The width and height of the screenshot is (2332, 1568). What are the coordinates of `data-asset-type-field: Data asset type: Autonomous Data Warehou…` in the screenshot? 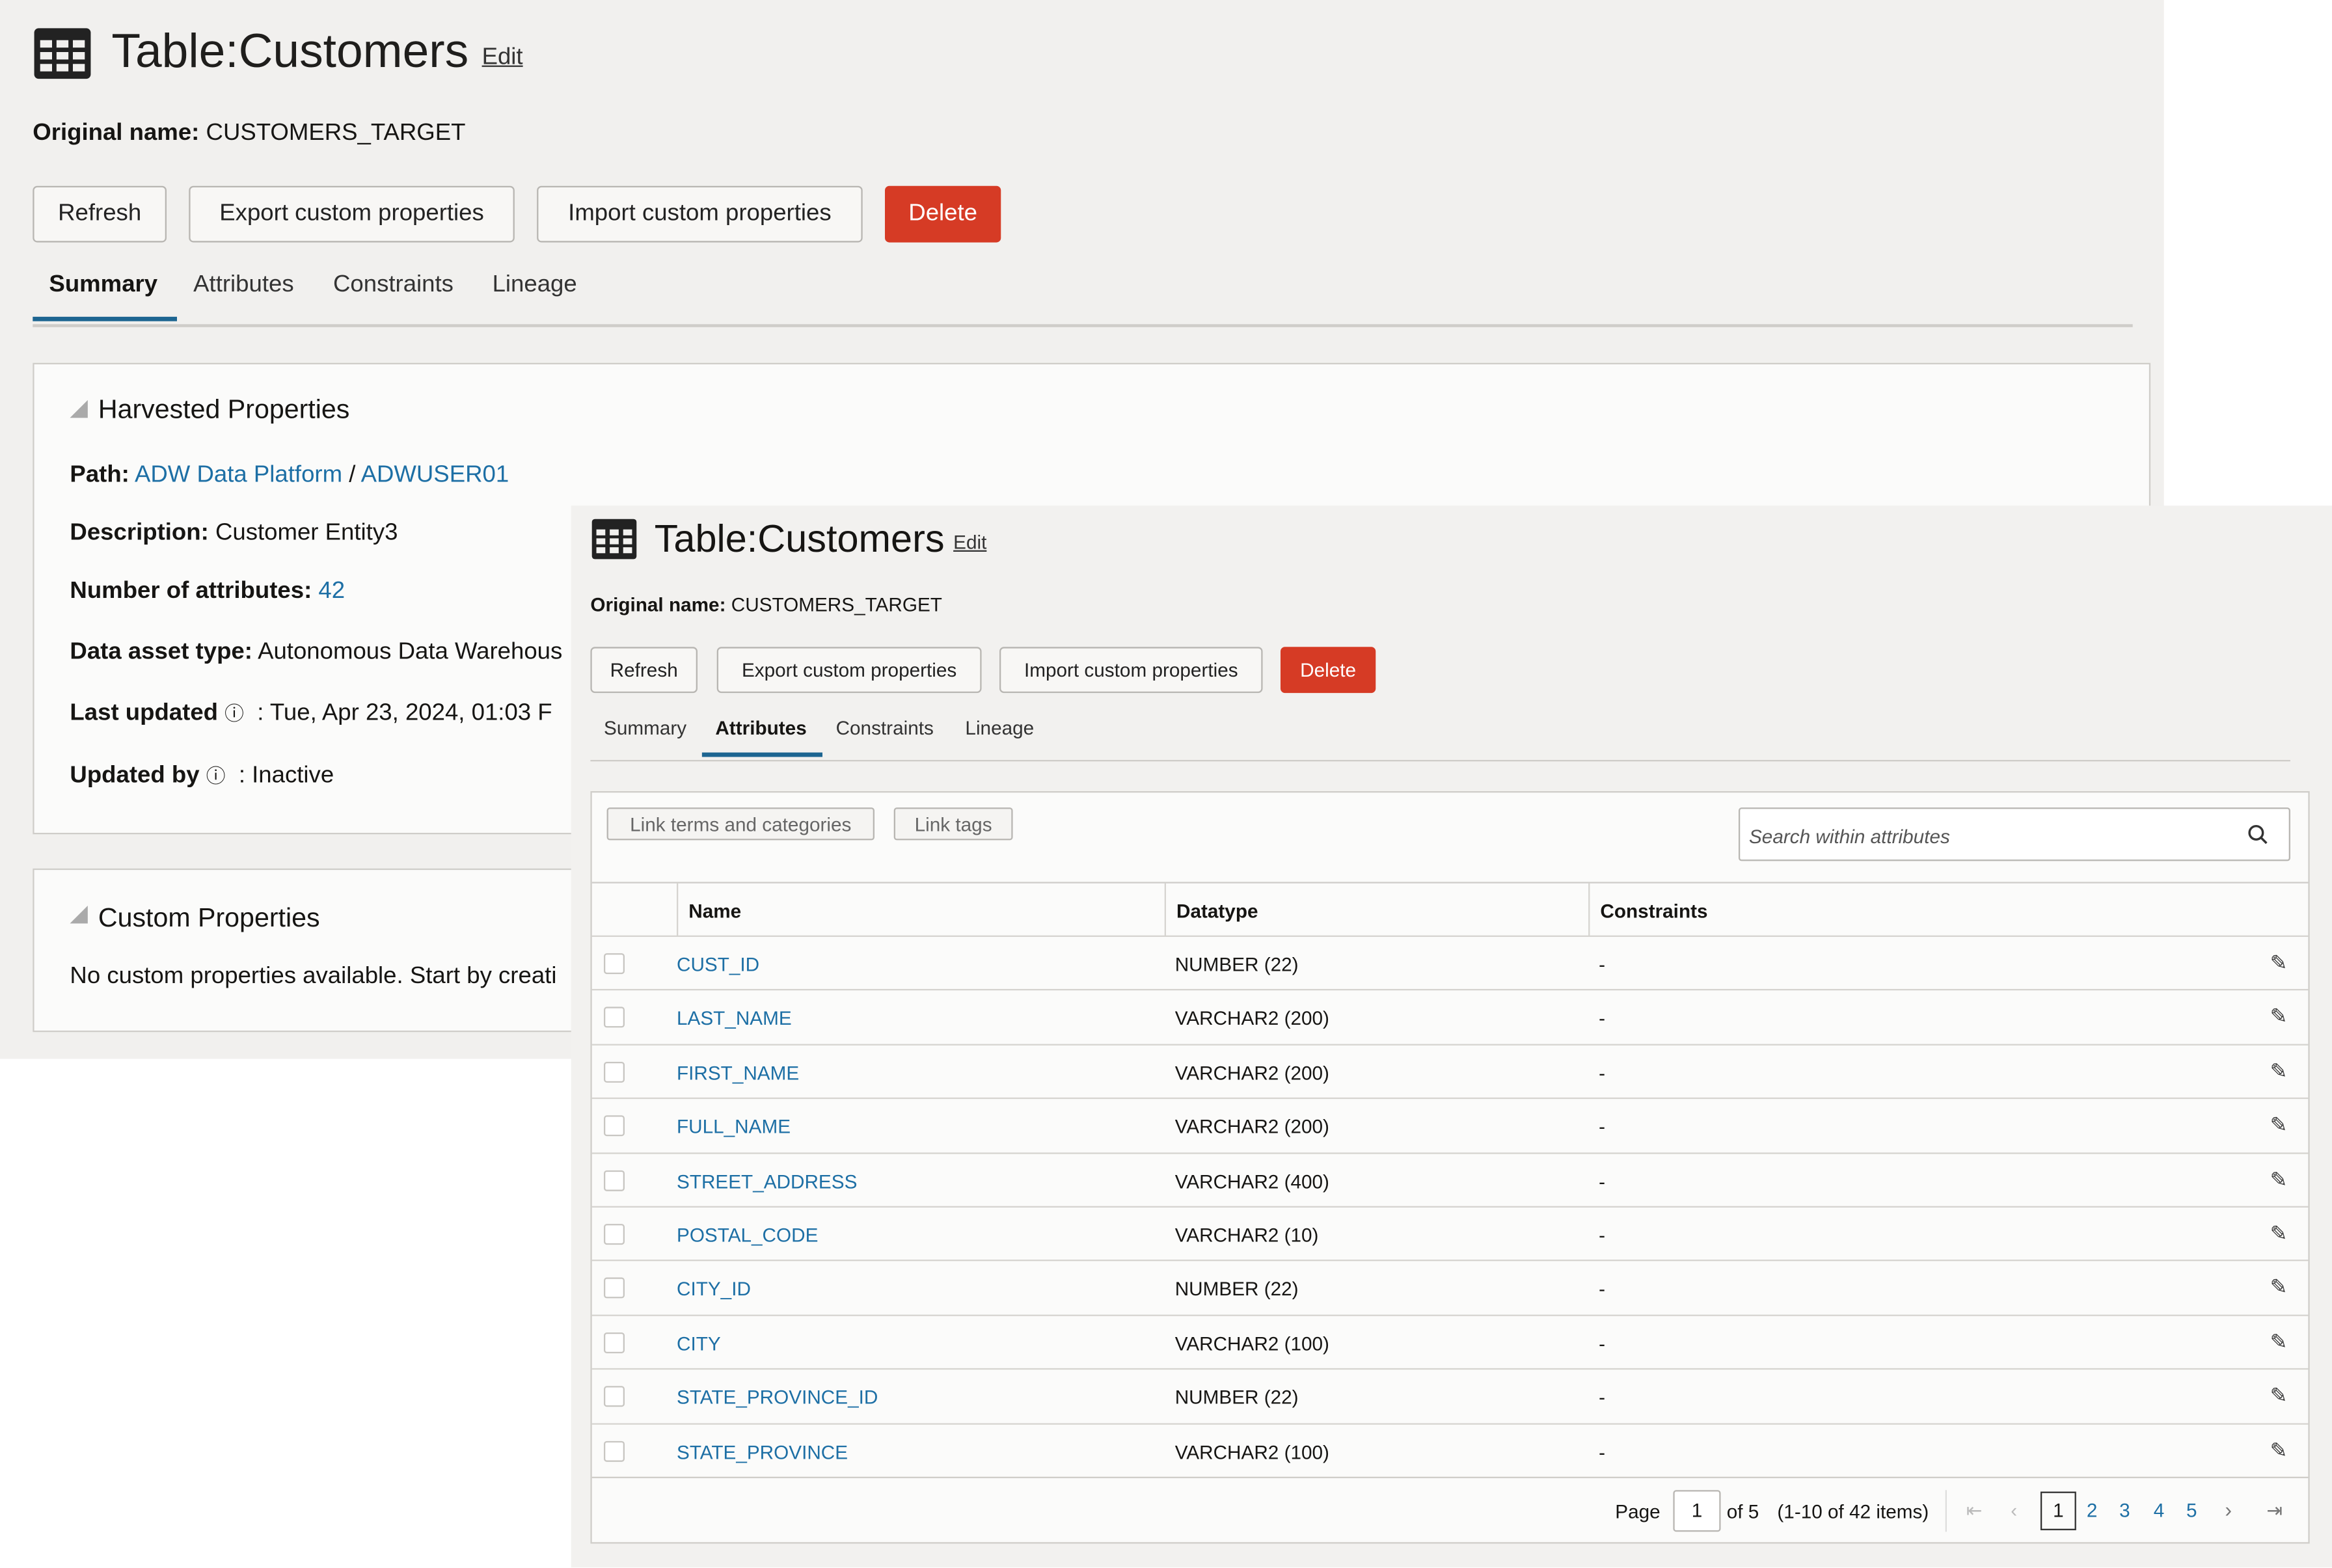 It's located at (316, 653).